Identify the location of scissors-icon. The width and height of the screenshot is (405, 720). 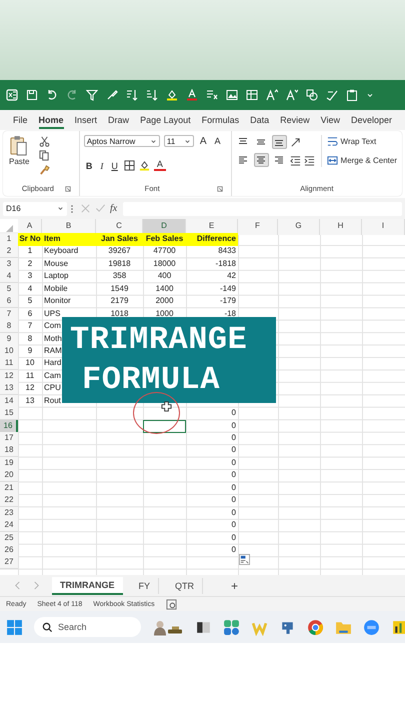
(44, 141).